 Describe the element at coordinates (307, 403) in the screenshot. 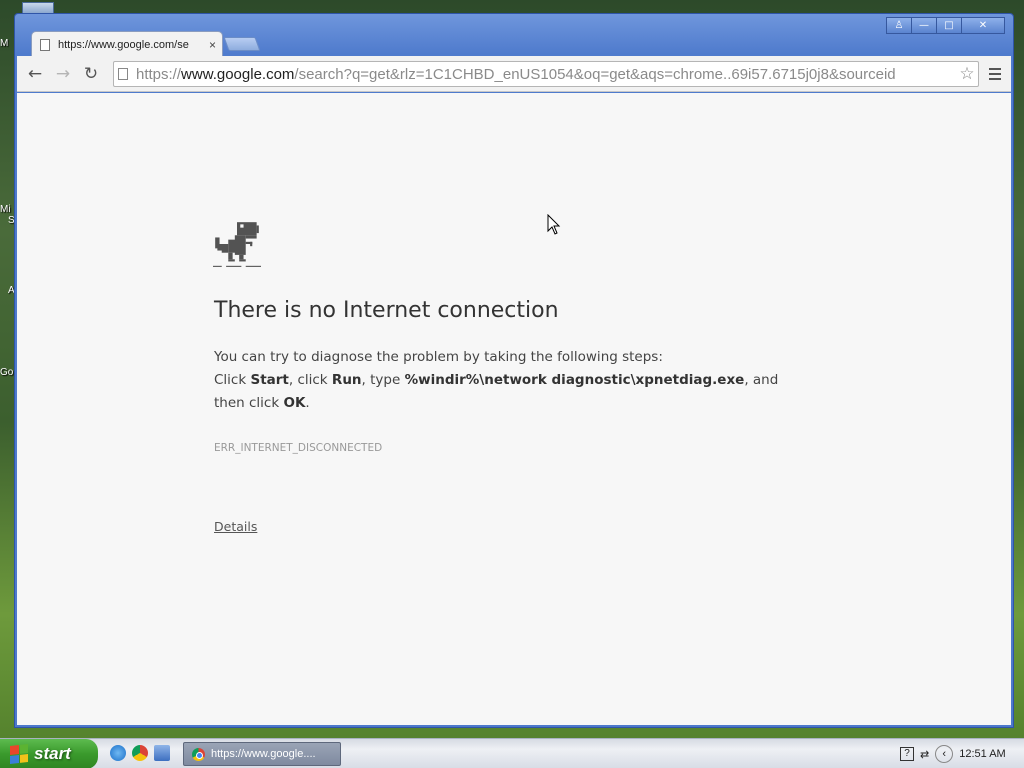

I see `text-period: .` at that location.